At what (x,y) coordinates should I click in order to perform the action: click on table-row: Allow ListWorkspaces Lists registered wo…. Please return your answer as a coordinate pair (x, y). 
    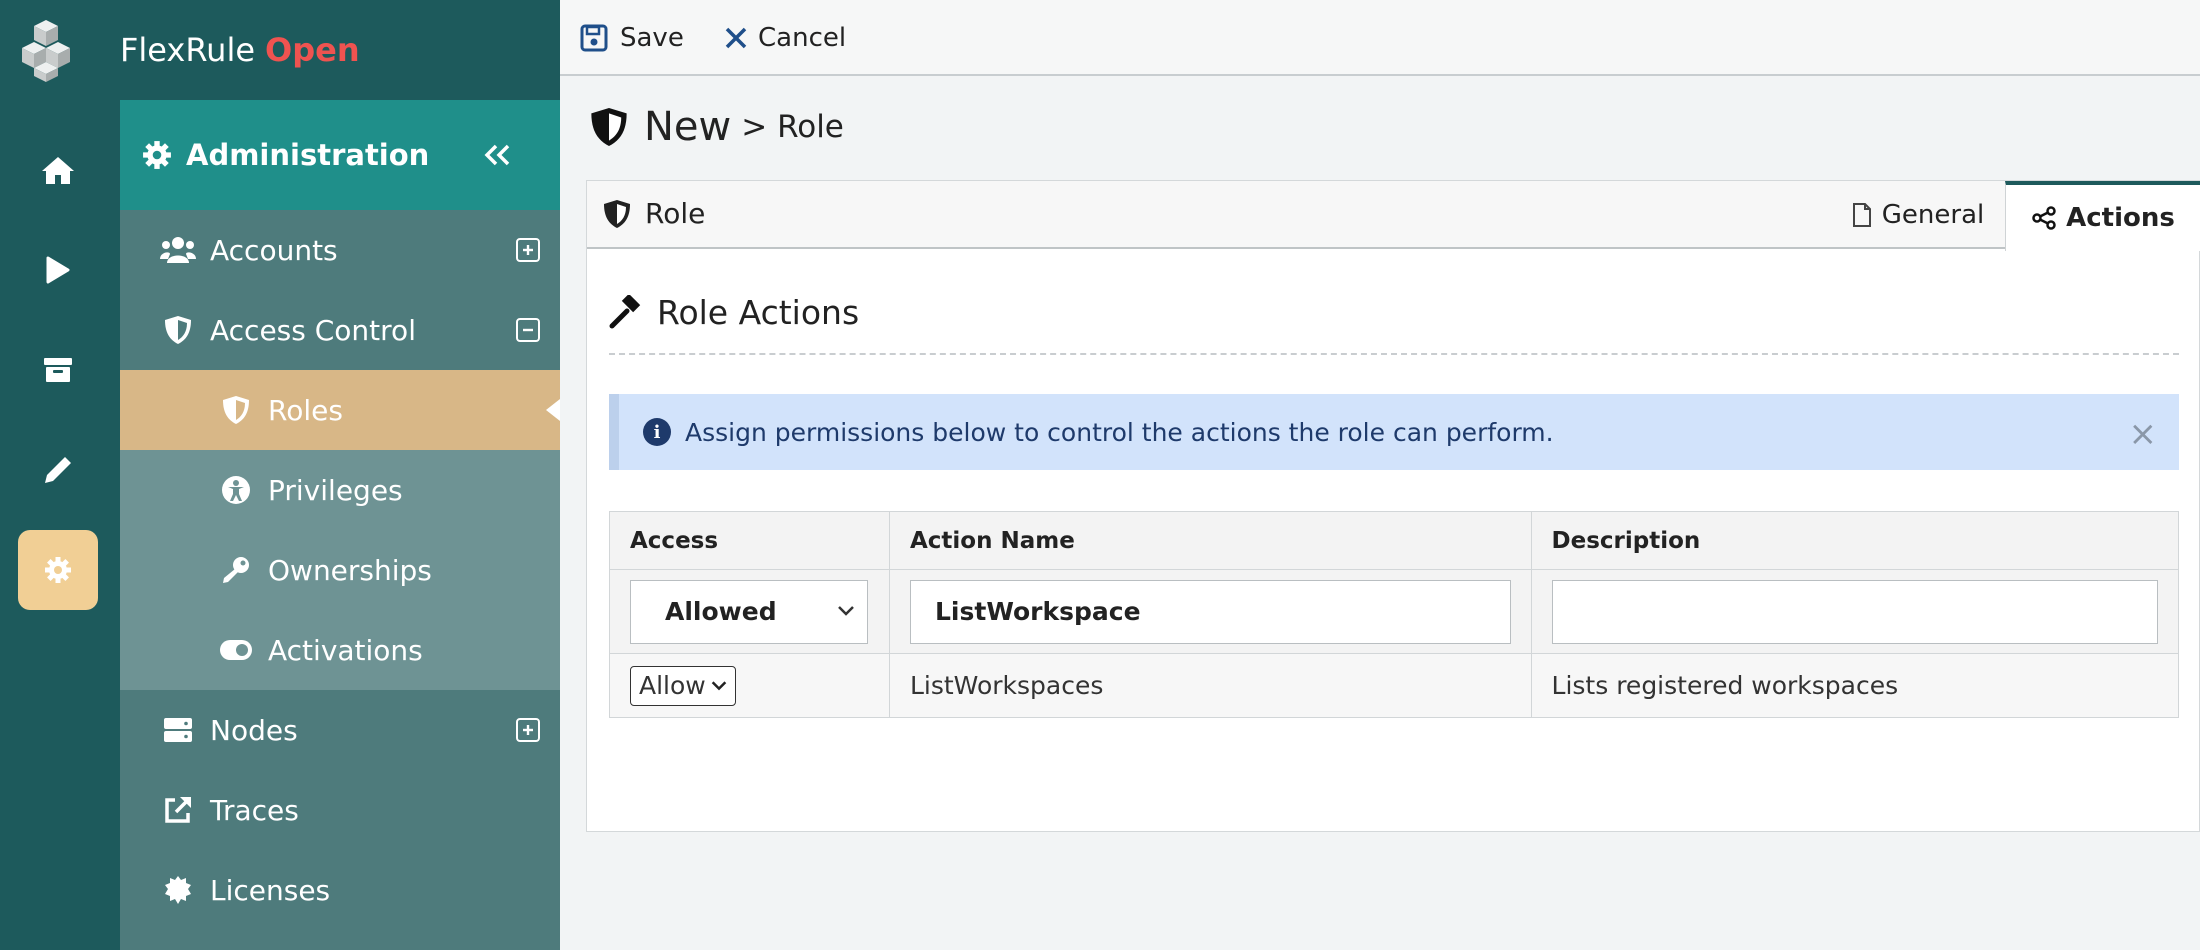
    Looking at the image, I should click on (1394, 685).